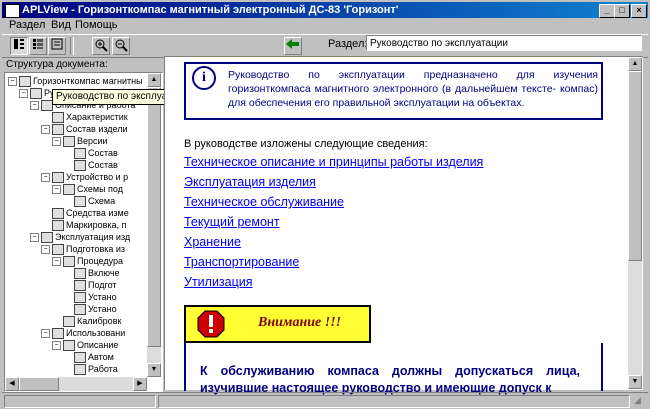 The width and height of the screenshot is (650, 409). I want to click on link-transport: Транспортирование, so click(241, 262).